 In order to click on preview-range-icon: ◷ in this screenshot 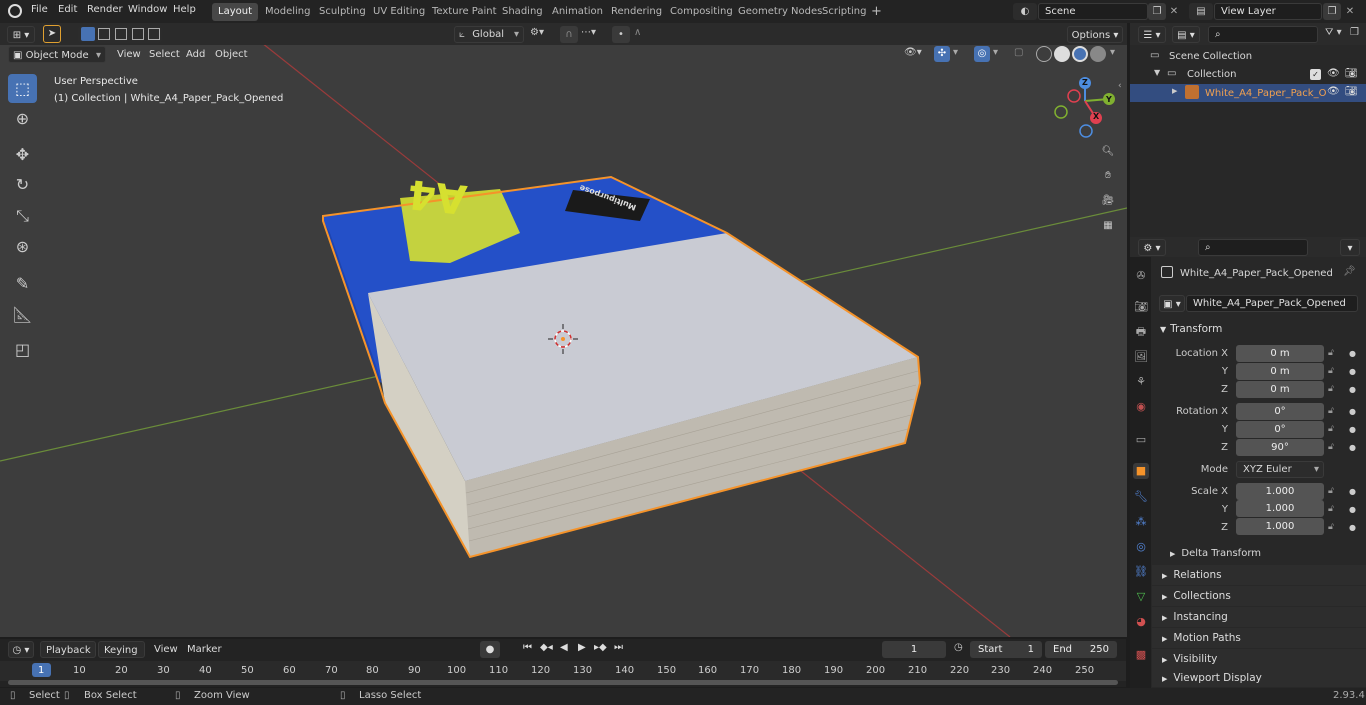, I will do `click(958, 647)`.